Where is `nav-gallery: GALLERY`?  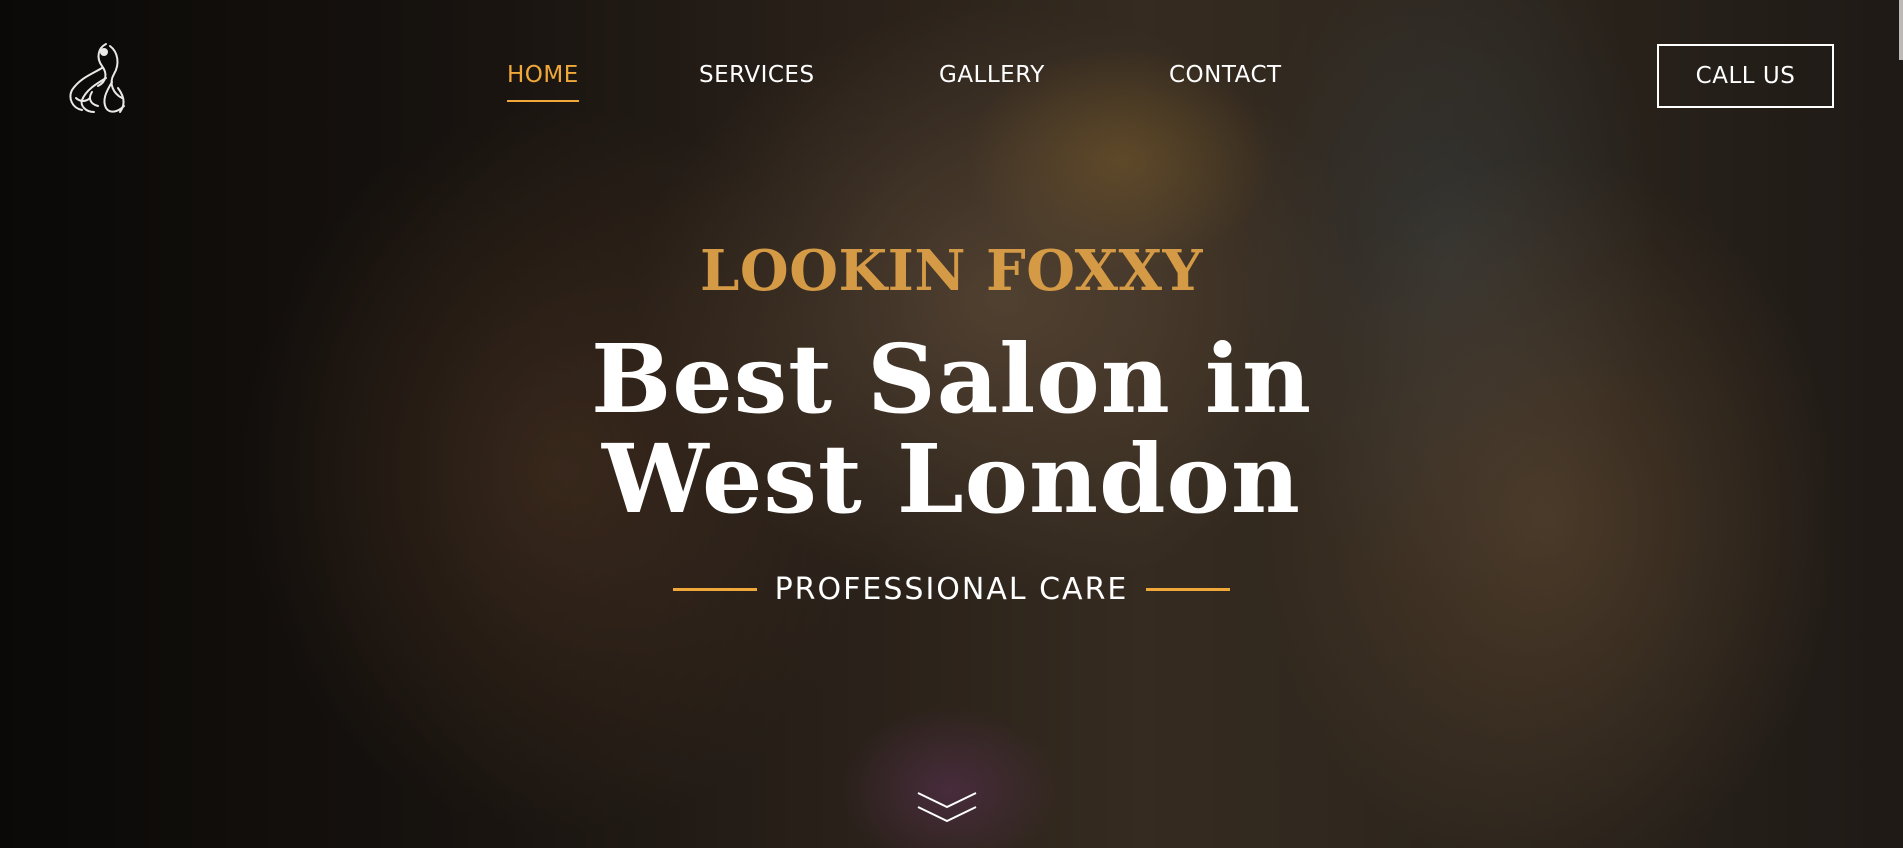 nav-gallery: GALLERY is located at coordinates (992, 81).